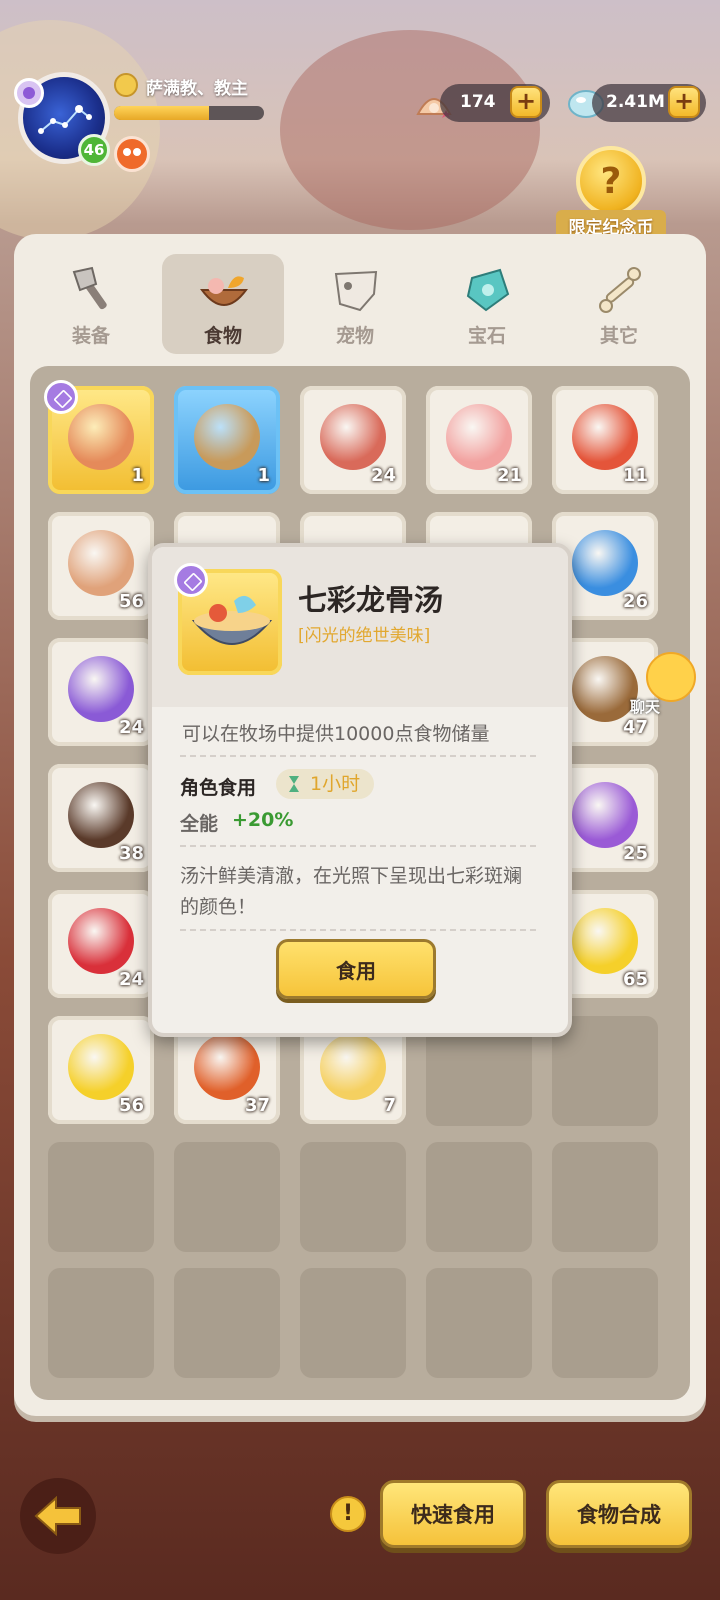  I want to click on back-arrow-icon, so click(57, 1516).